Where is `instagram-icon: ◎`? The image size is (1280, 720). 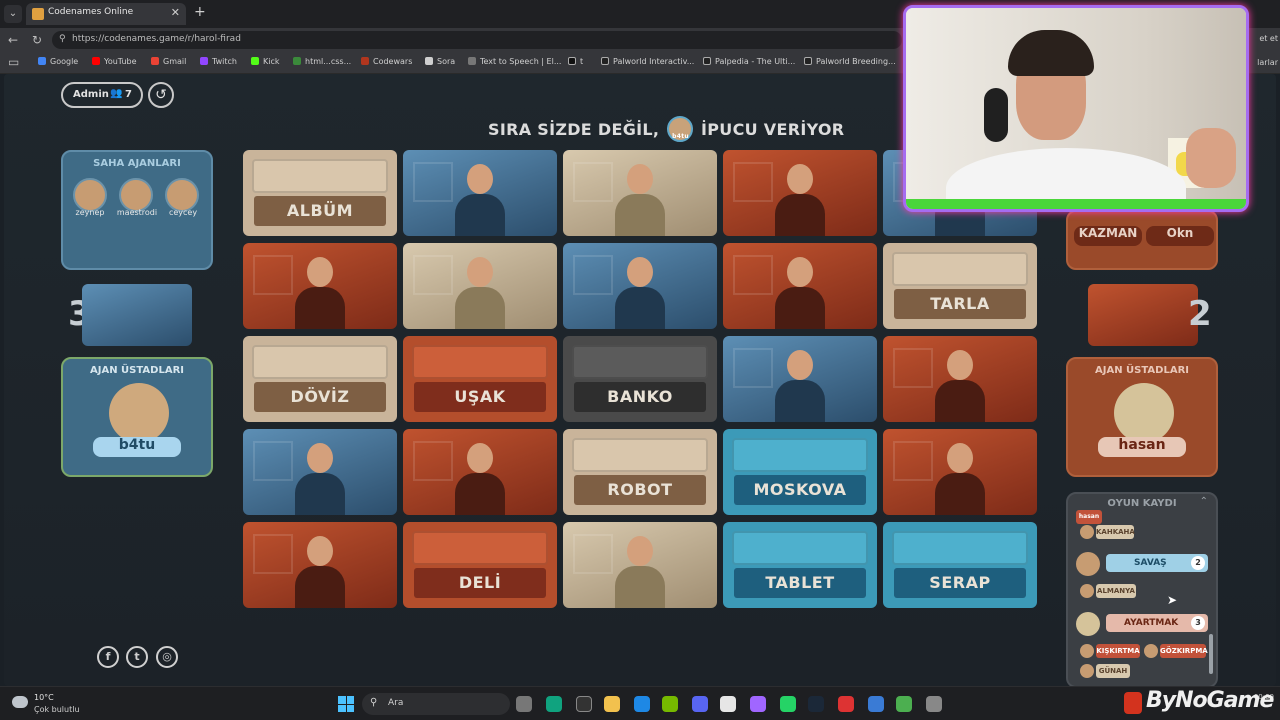 instagram-icon: ◎ is located at coordinates (167, 657).